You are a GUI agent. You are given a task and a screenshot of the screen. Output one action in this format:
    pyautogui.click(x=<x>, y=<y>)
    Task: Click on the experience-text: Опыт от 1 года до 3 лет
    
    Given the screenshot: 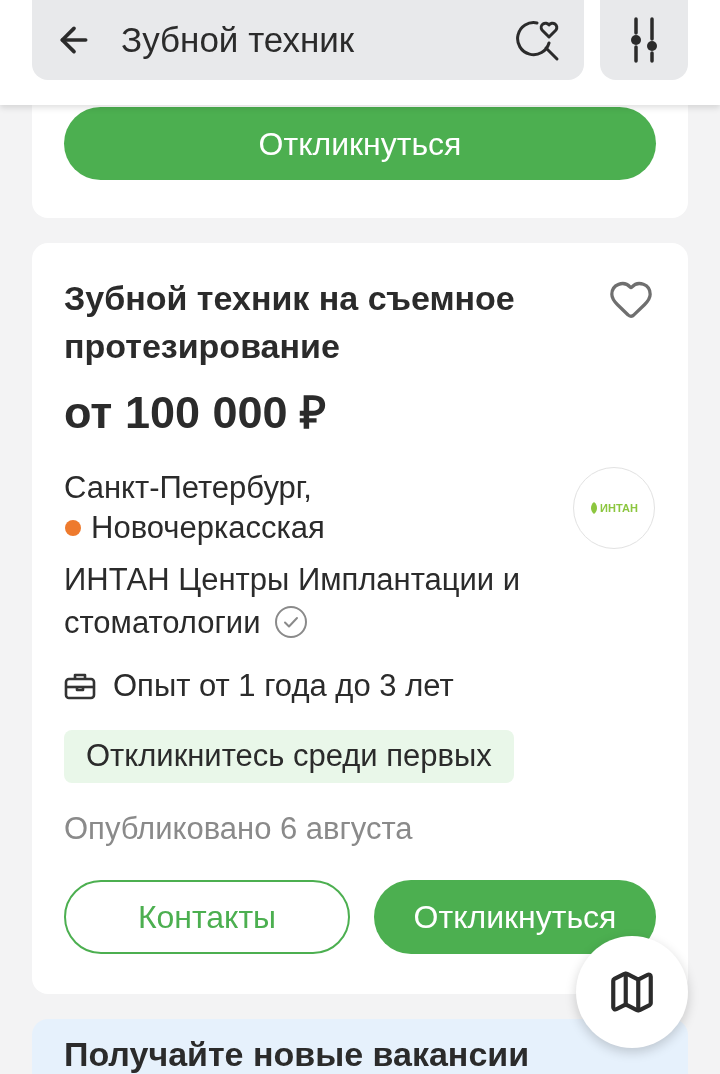 What is the action you would take?
    pyautogui.click(x=283, y=686)
    